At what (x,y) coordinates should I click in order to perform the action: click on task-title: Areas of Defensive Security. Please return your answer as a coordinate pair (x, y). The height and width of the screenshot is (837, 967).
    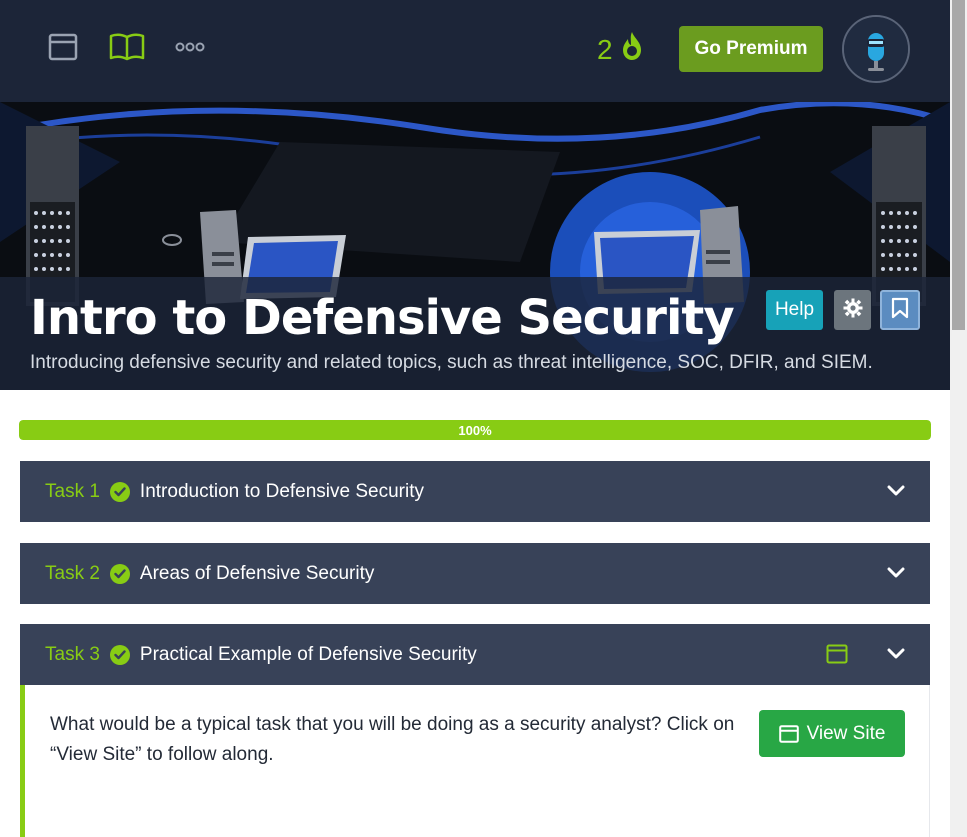
    Looking at the image, I should click on (257, 573).